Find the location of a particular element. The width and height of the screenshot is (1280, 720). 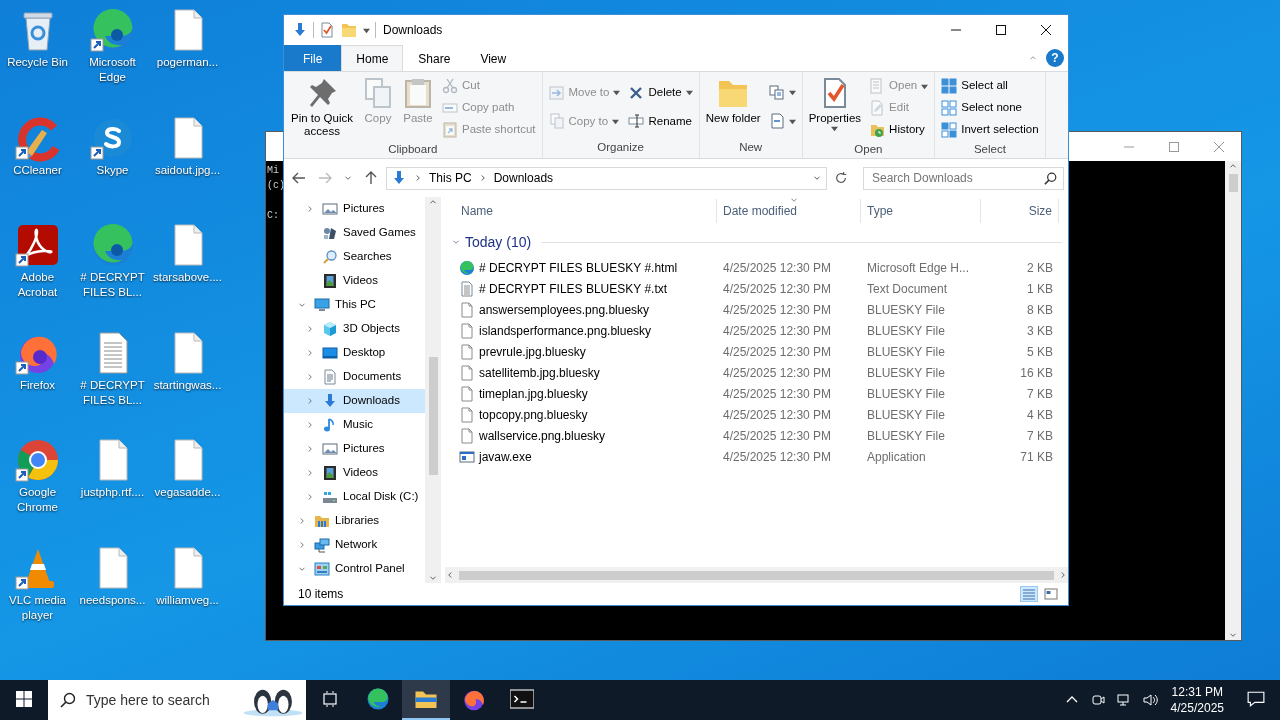

file-name: satellitemb.jpg.bluesky is located at coordinates (539, 372).